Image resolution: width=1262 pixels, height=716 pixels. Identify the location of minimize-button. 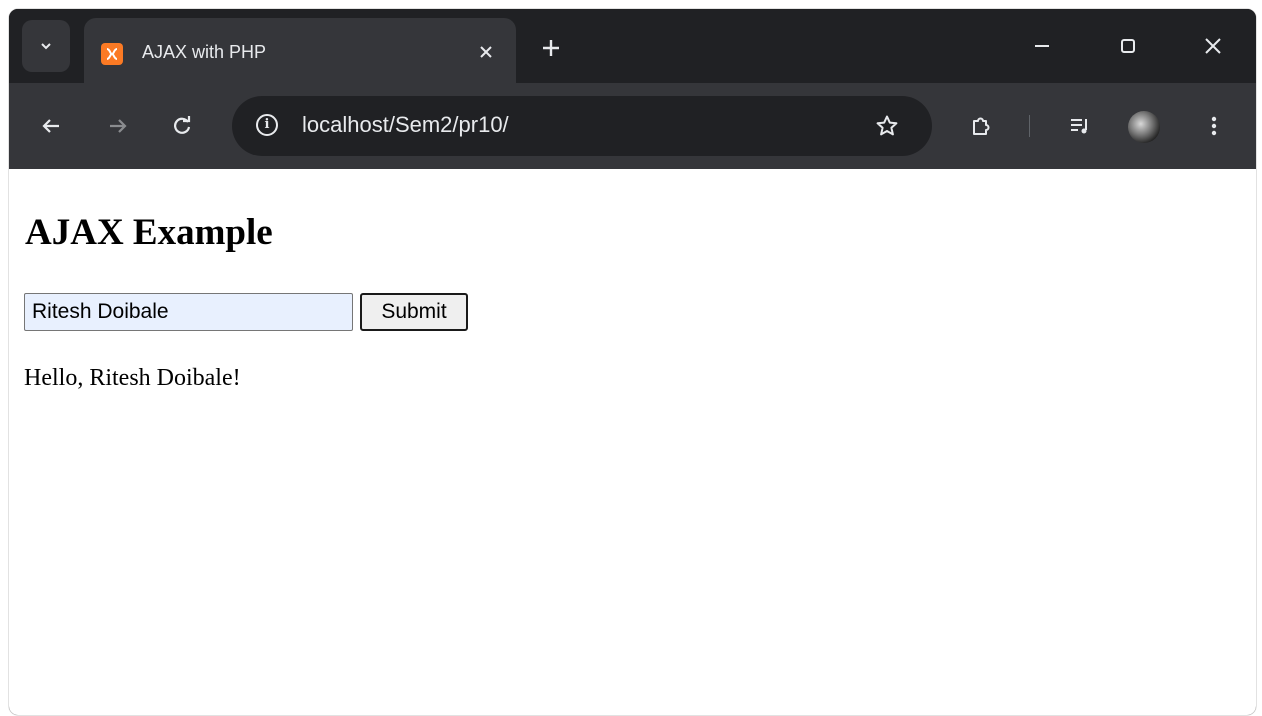
(1042, 46).